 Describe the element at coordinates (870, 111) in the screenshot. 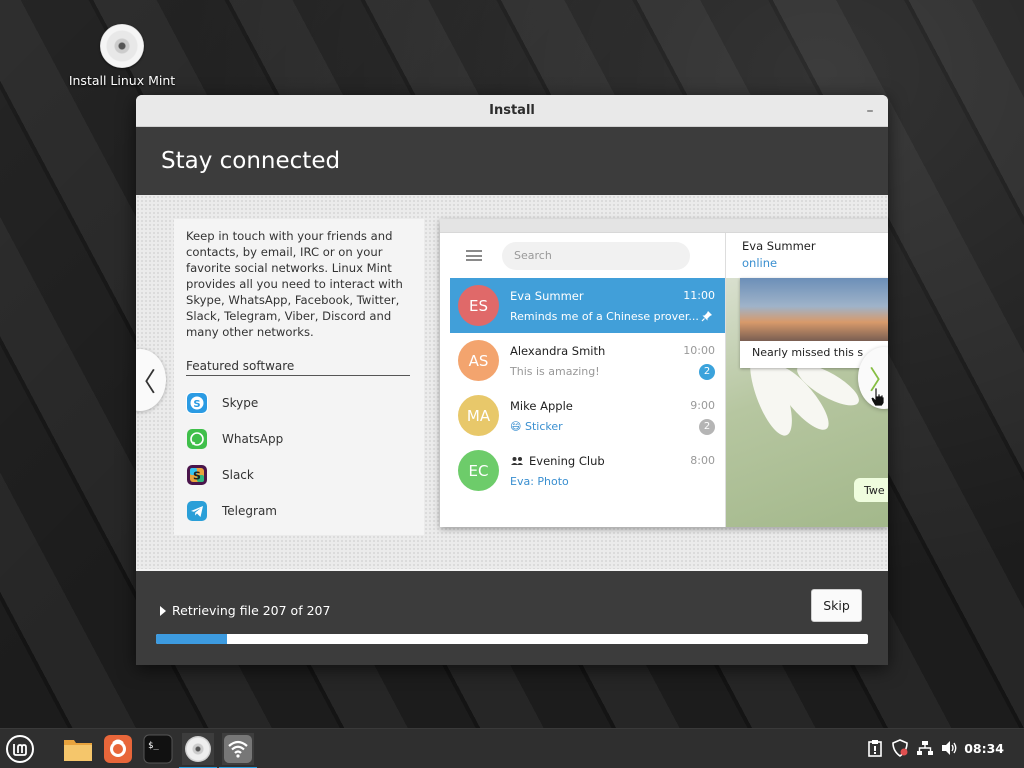

I see `minimize-button: –` at that location.